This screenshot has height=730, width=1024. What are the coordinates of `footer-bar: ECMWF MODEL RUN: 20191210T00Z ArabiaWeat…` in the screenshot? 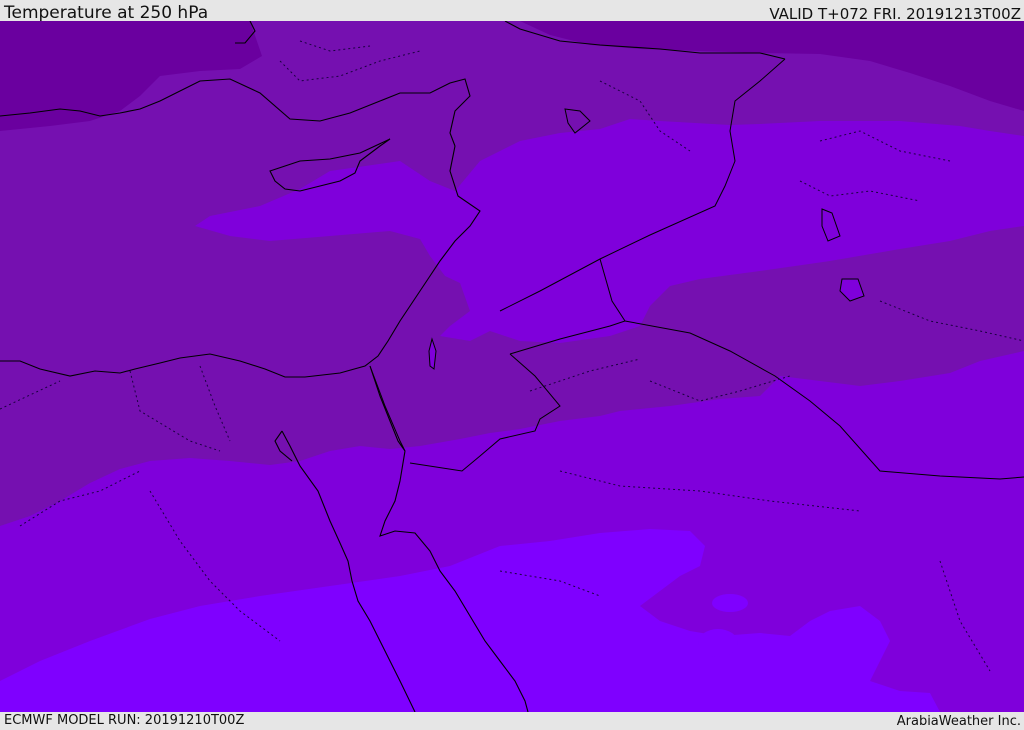 It's located at (512, 720).